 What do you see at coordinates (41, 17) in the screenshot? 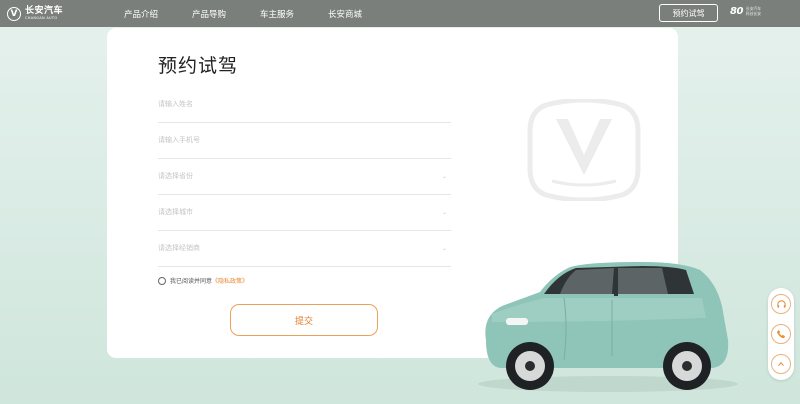
I see `logo-text-en: CHANGAN AUTO` at bounding box center [41, 17].